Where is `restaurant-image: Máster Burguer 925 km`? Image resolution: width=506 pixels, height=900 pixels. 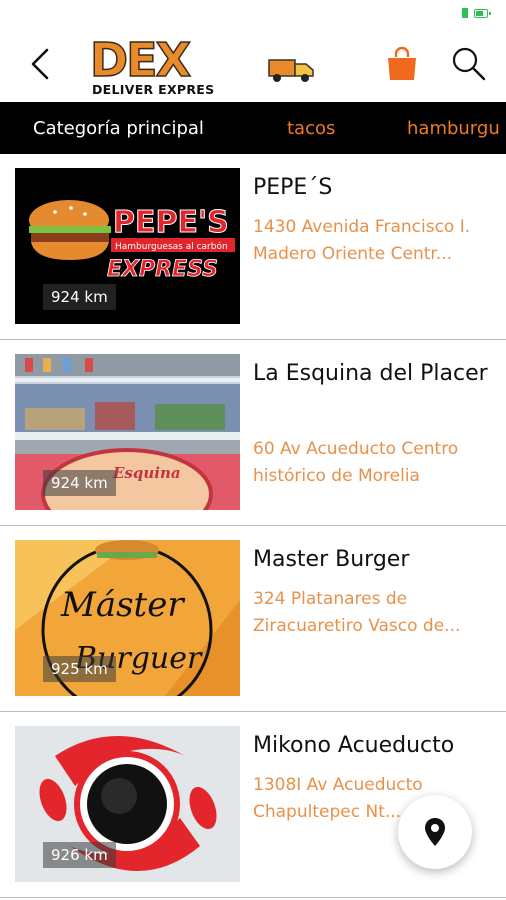
restaurant-image: Máster Burguer 925 km is located at coordinates (127, 618).